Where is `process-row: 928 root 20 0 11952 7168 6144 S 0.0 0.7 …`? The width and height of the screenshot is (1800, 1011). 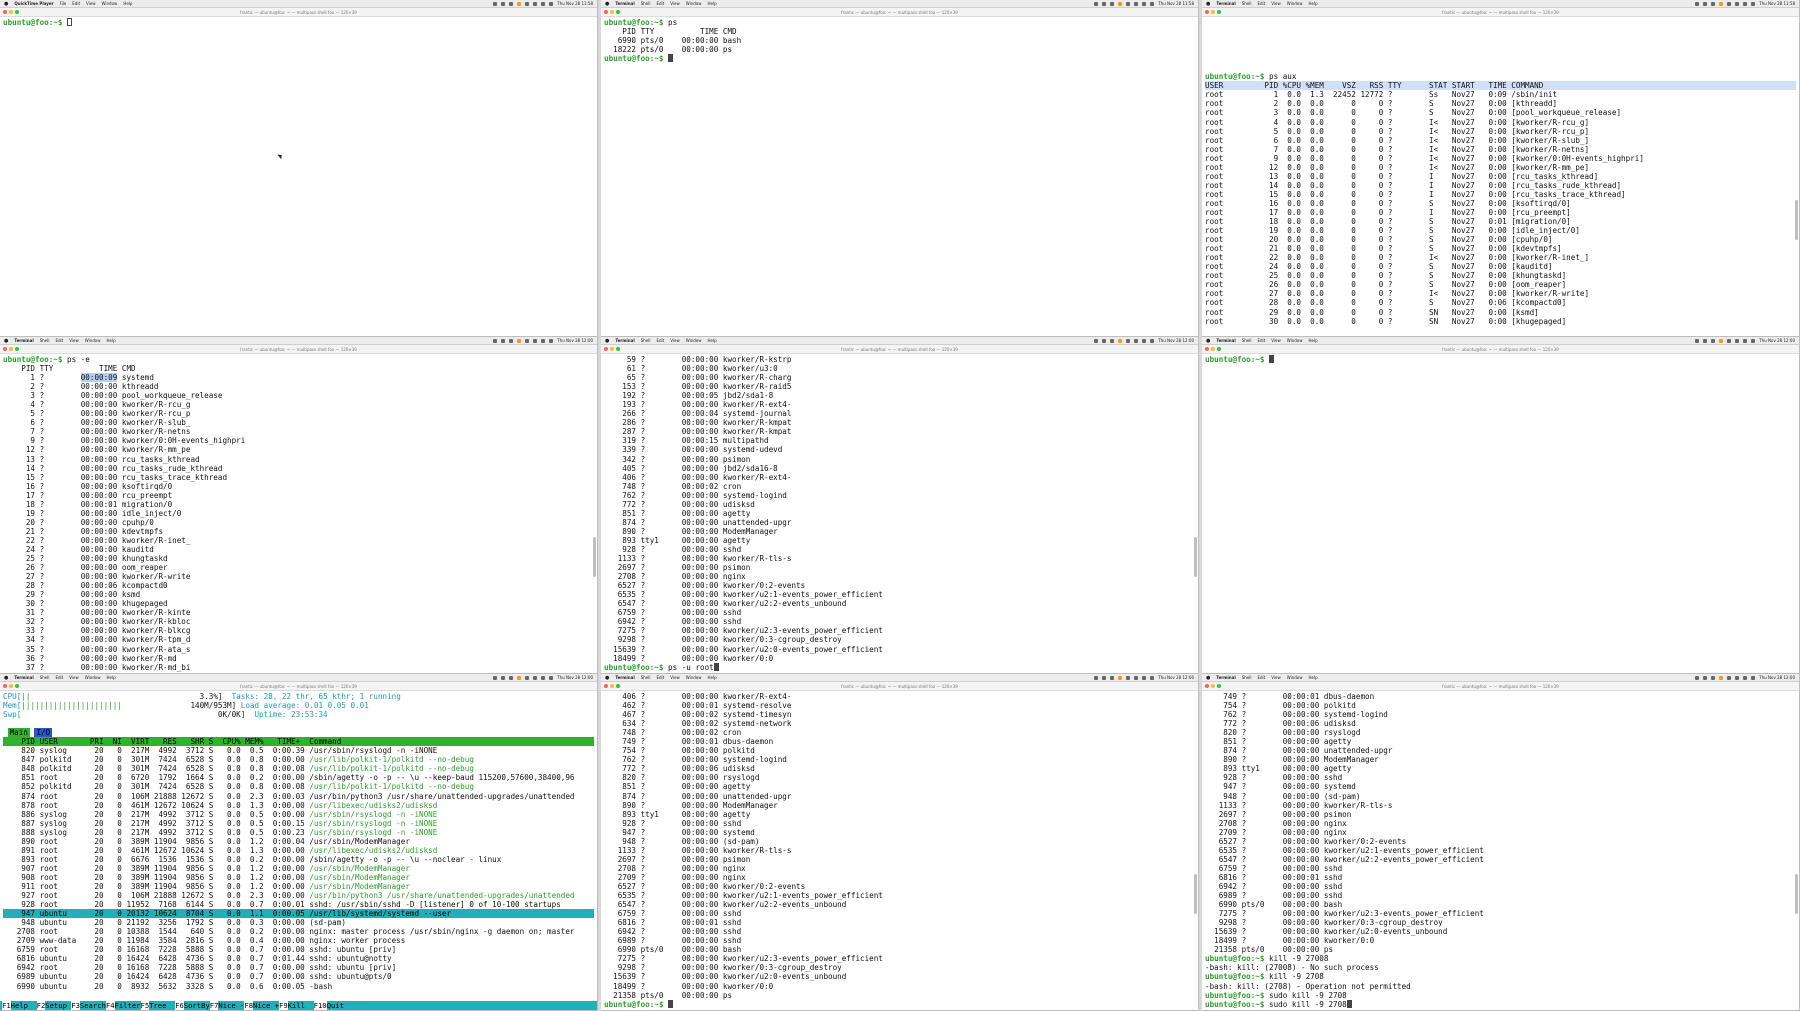 process-row: 928 root 20 0 11952 7168 6144 S 0.0 0.7 … is located at coordinates (298, 904).